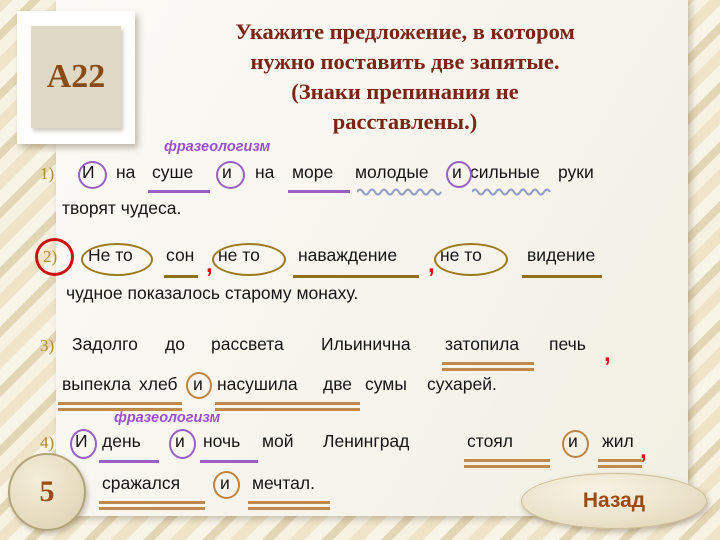 The image size is (720, 540). What do you see at coordinates (490, 441) in the screenshot?
I see `option-4-word-stoyal: стоял` at bounding box center [490, 441].